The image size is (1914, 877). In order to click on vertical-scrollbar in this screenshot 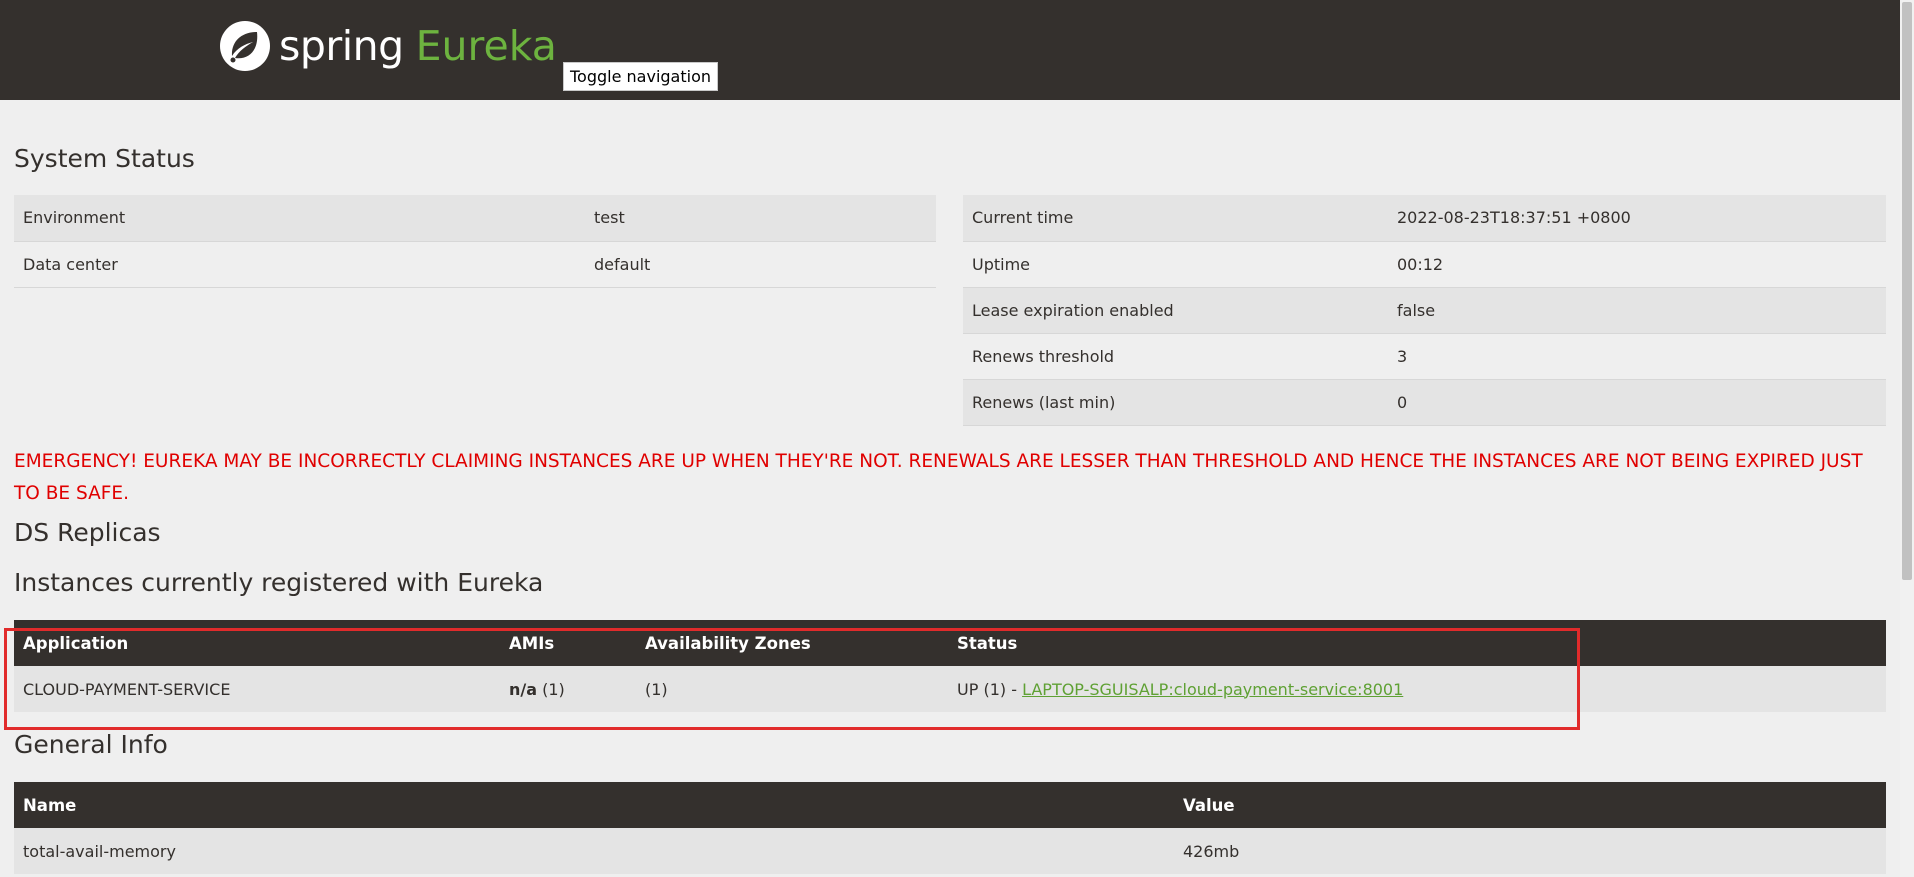, I will do `click(1907, 438)`.